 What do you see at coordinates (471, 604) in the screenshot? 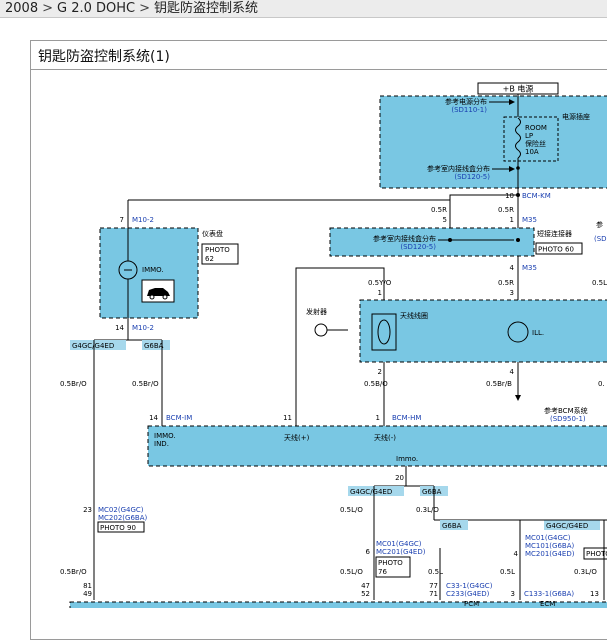
I see `pcm-label: PCM` at bounding box center [471, 604].